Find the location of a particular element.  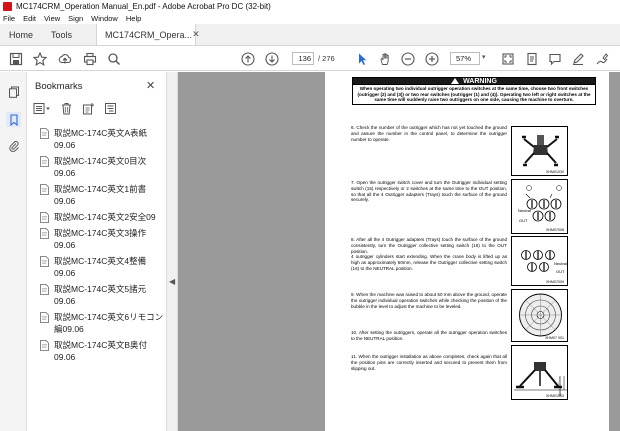

zoom-out-icon is located at coordinates (408, 59).